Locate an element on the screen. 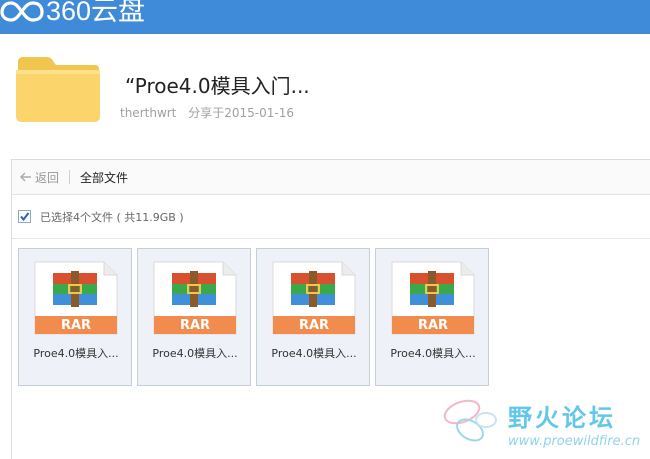 The height and width of the screenshot is (459, 650). selection-summary: 已选择4个文件 ( 共11.9GB ) is located at coordinates (112, 217).